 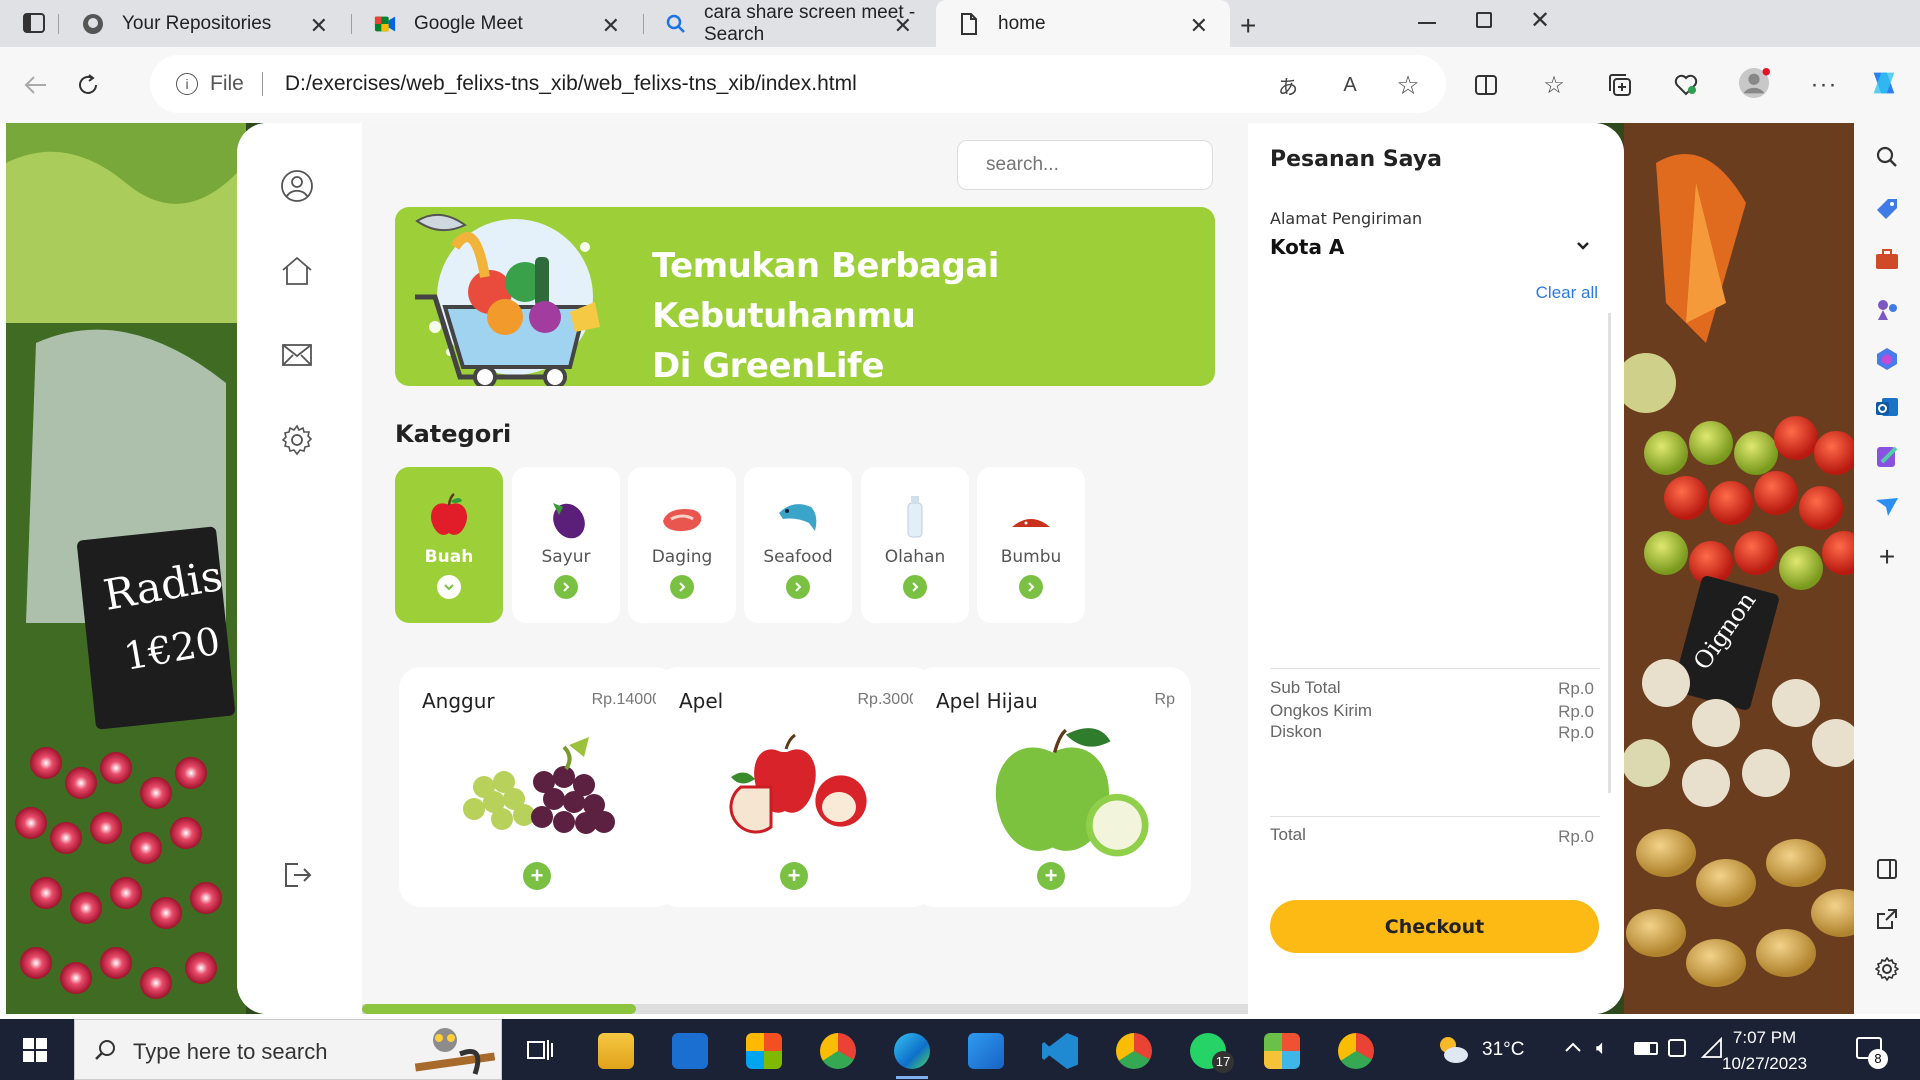 I want to click on designer-icon, so click(x=1887, y=457).